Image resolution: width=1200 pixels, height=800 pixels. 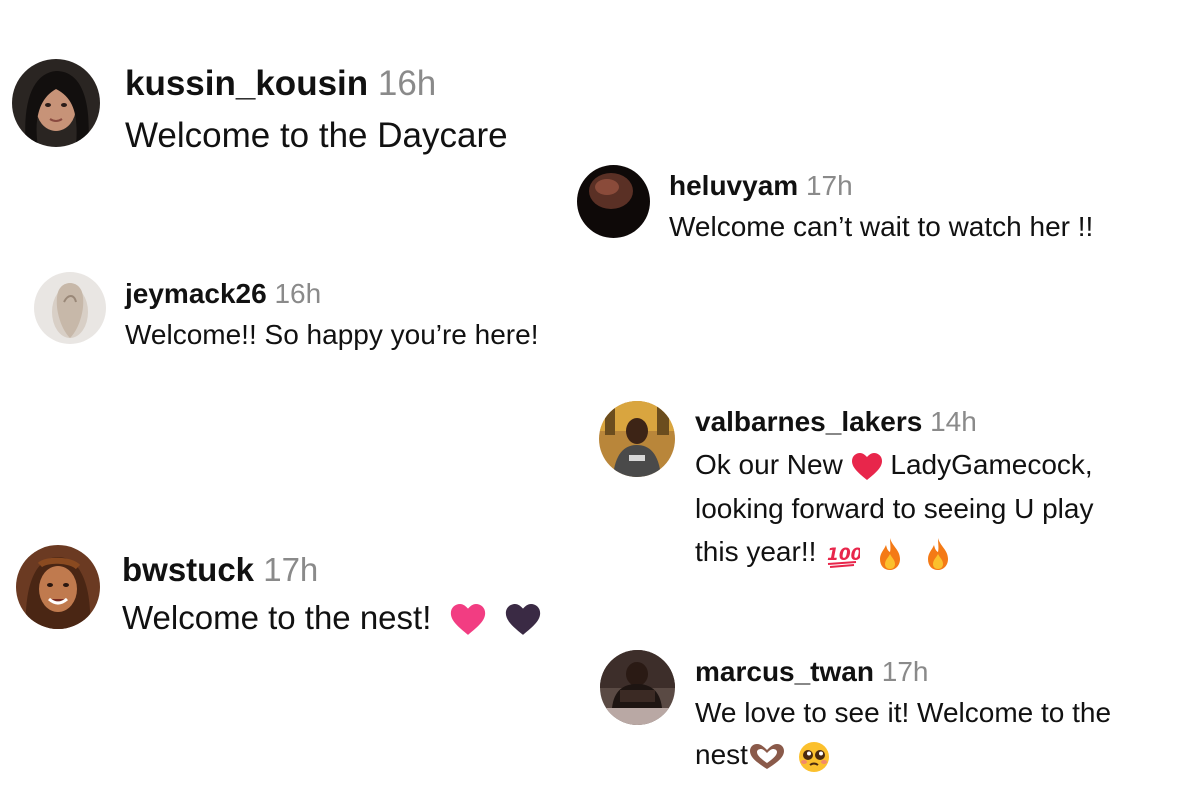 What do you see at coordinates (246, 83) in the screenshot?
I see `username: kussin_kousin` at bounding box center [246, 83].